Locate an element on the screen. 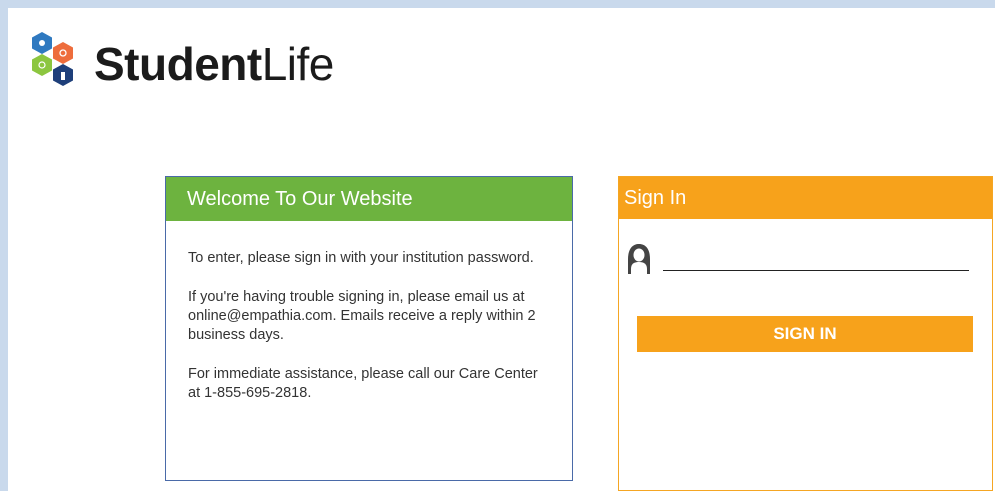 The height and width of the screenshot is (491, 995). password-row is located at coordinates (797, 259).